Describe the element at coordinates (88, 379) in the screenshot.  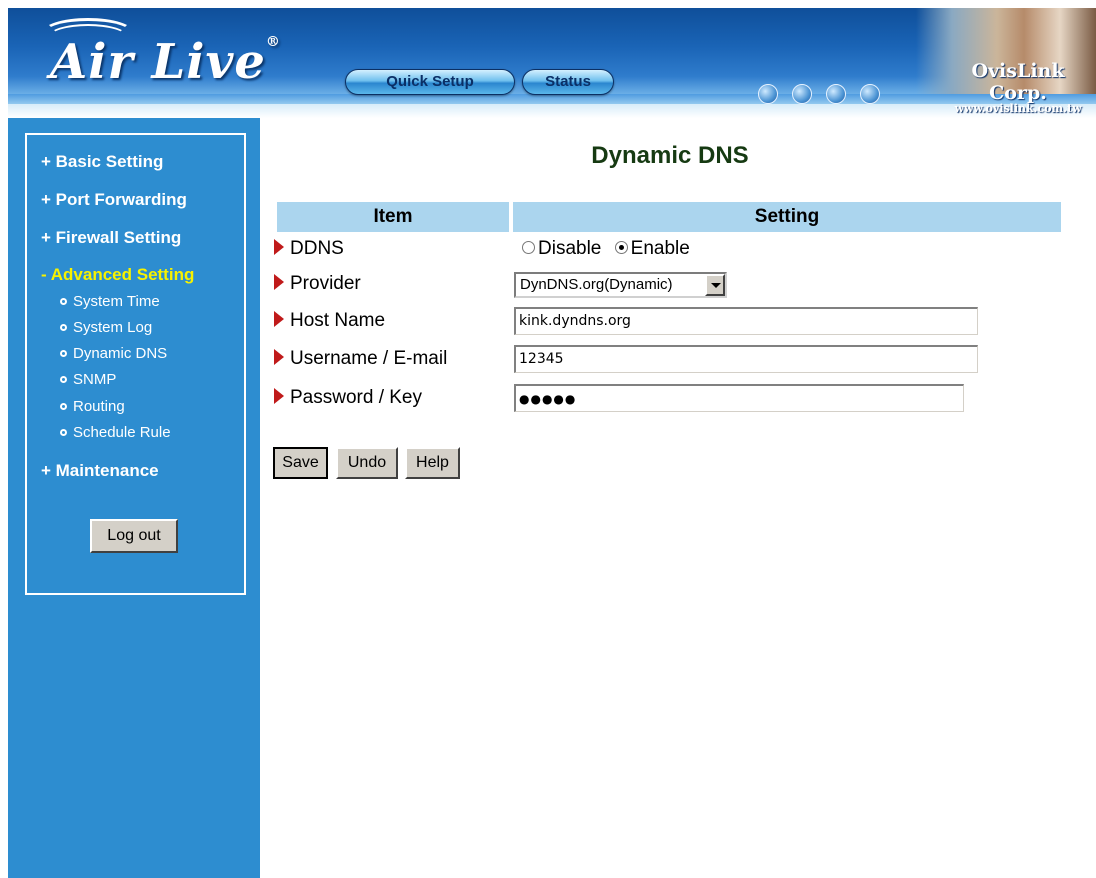
I see `sidebar-subitem-snmp: SNMP` at that location.